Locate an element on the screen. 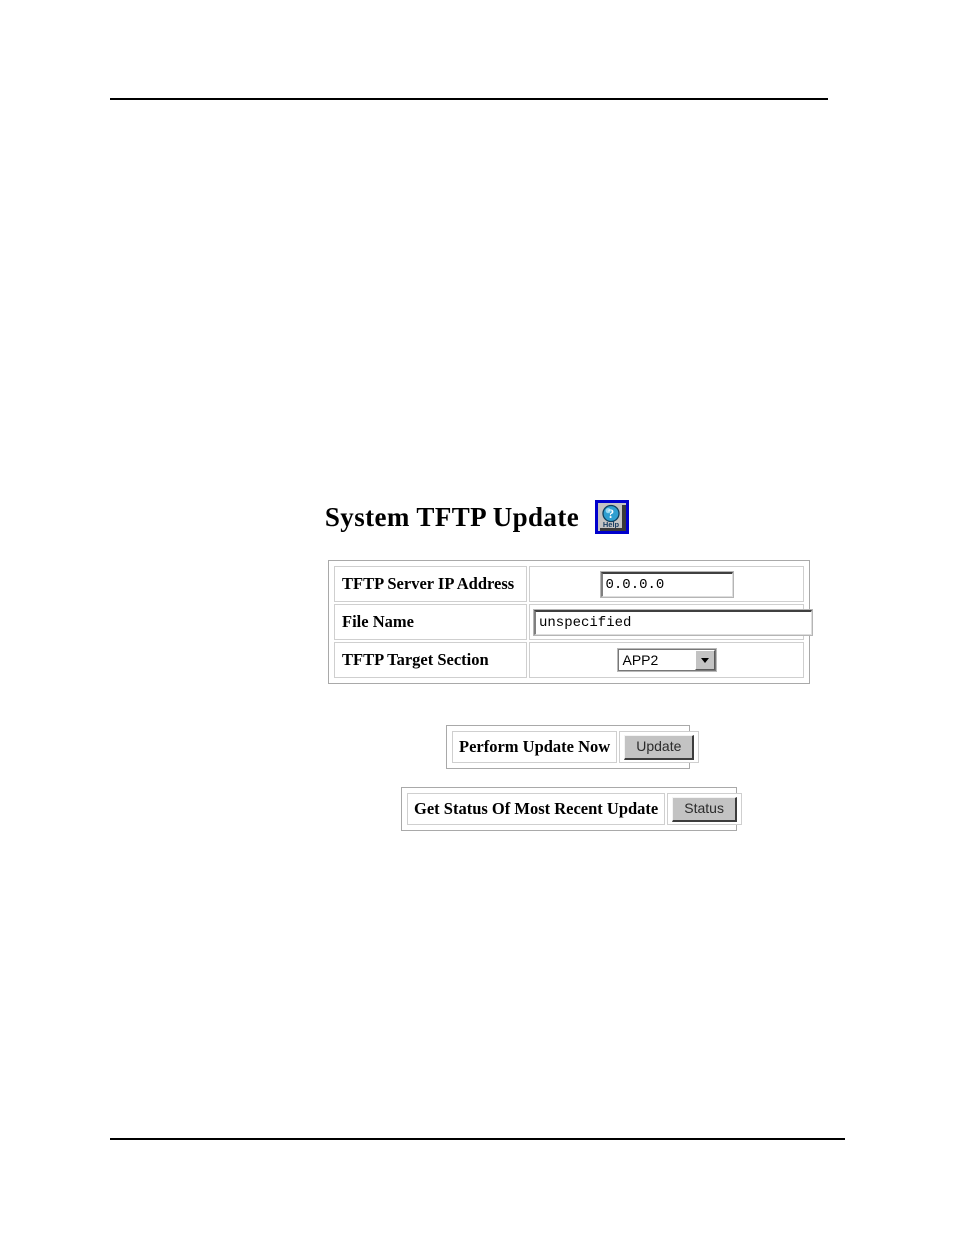 The height and width of the screenshot is (1235, 954). status-button: Status is located at coordinates (704, 809).